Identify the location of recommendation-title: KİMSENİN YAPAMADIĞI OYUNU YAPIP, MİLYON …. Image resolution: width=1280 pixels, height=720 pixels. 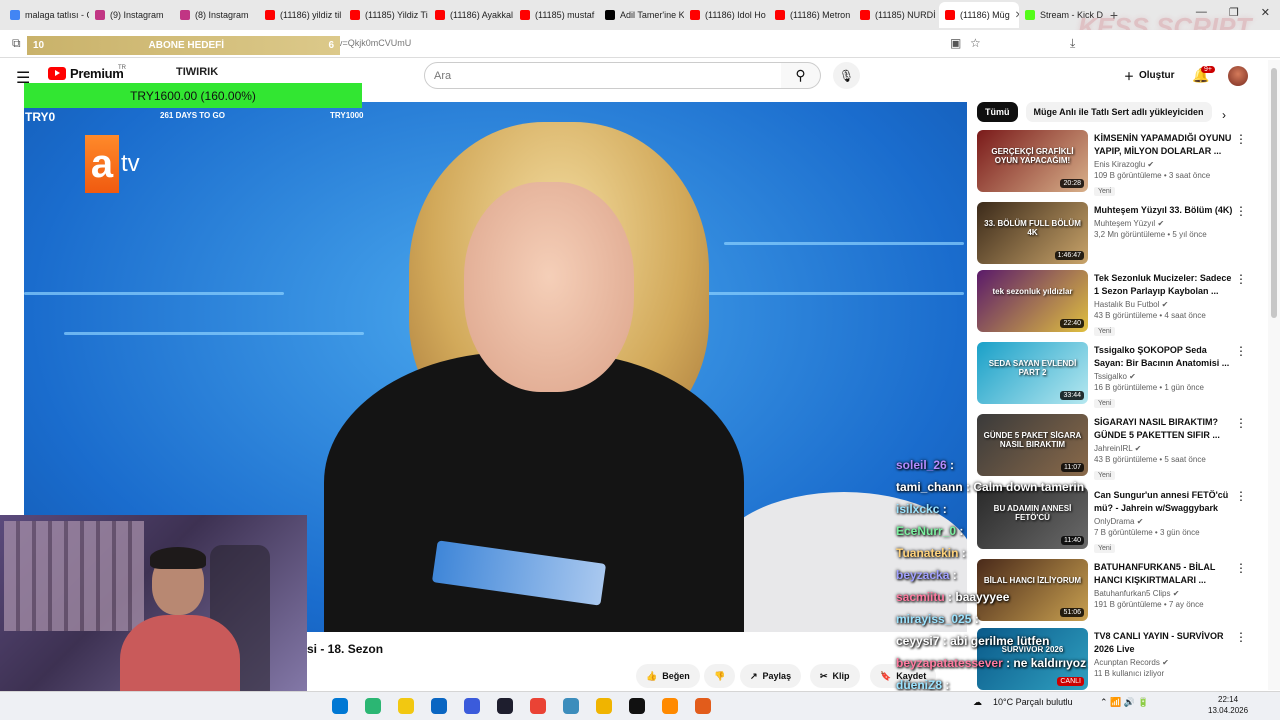
(1164, 145).